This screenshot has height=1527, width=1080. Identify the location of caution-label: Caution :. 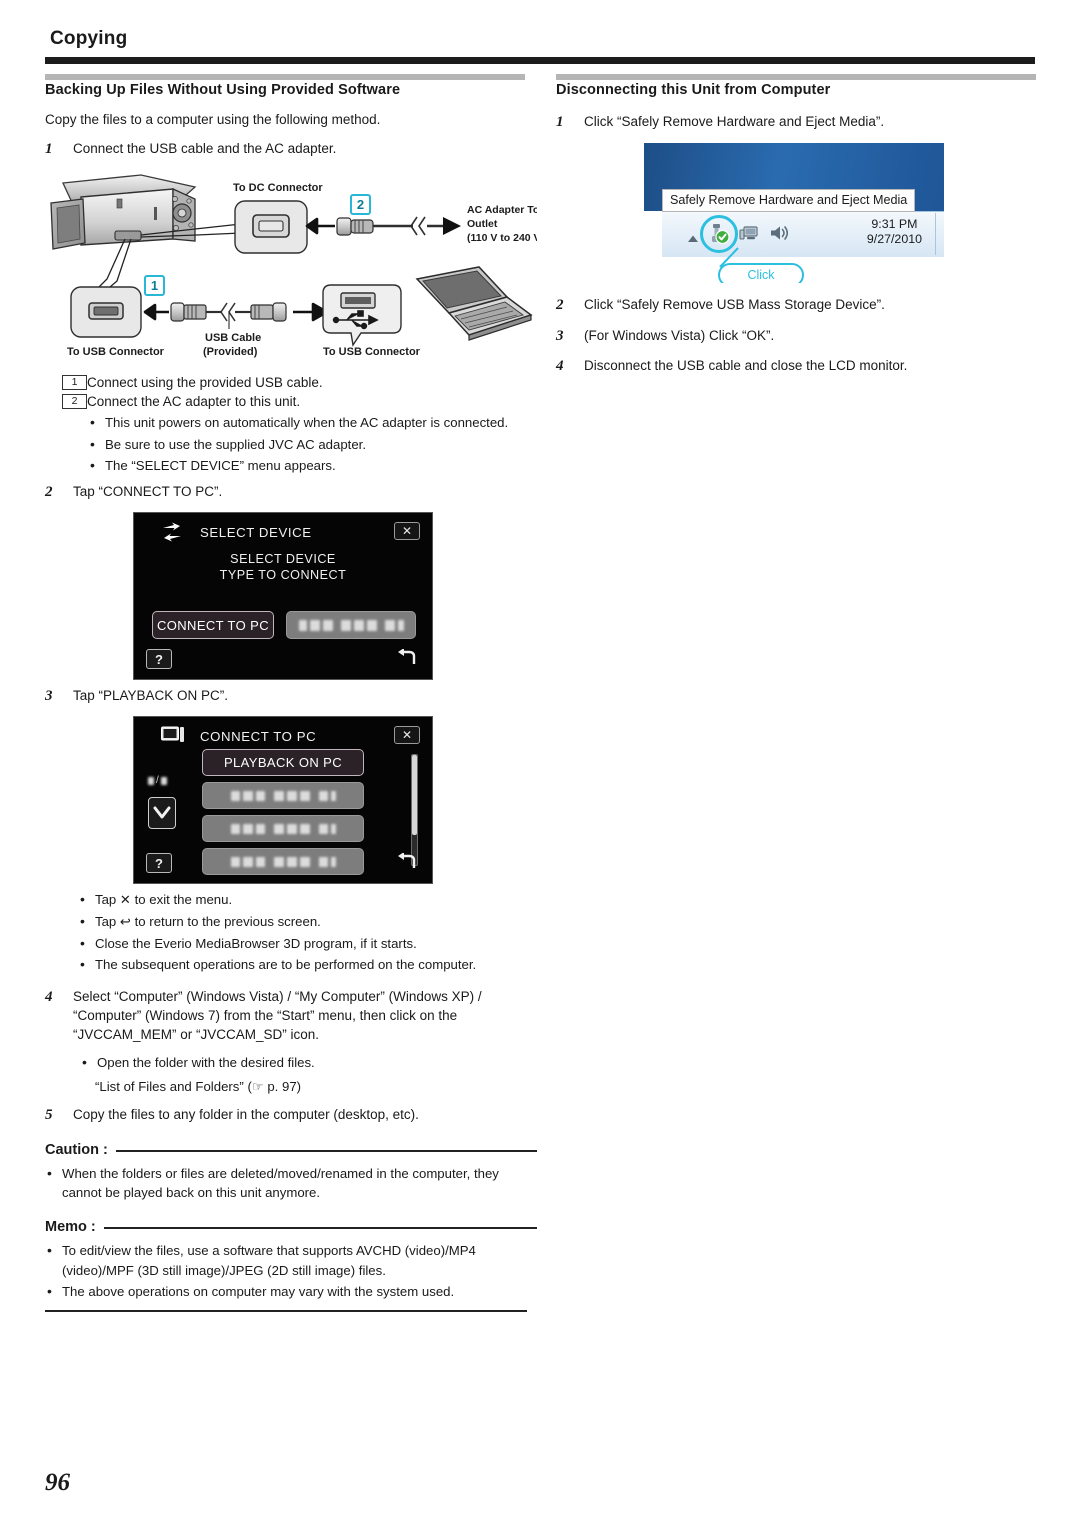
(76, 1149).